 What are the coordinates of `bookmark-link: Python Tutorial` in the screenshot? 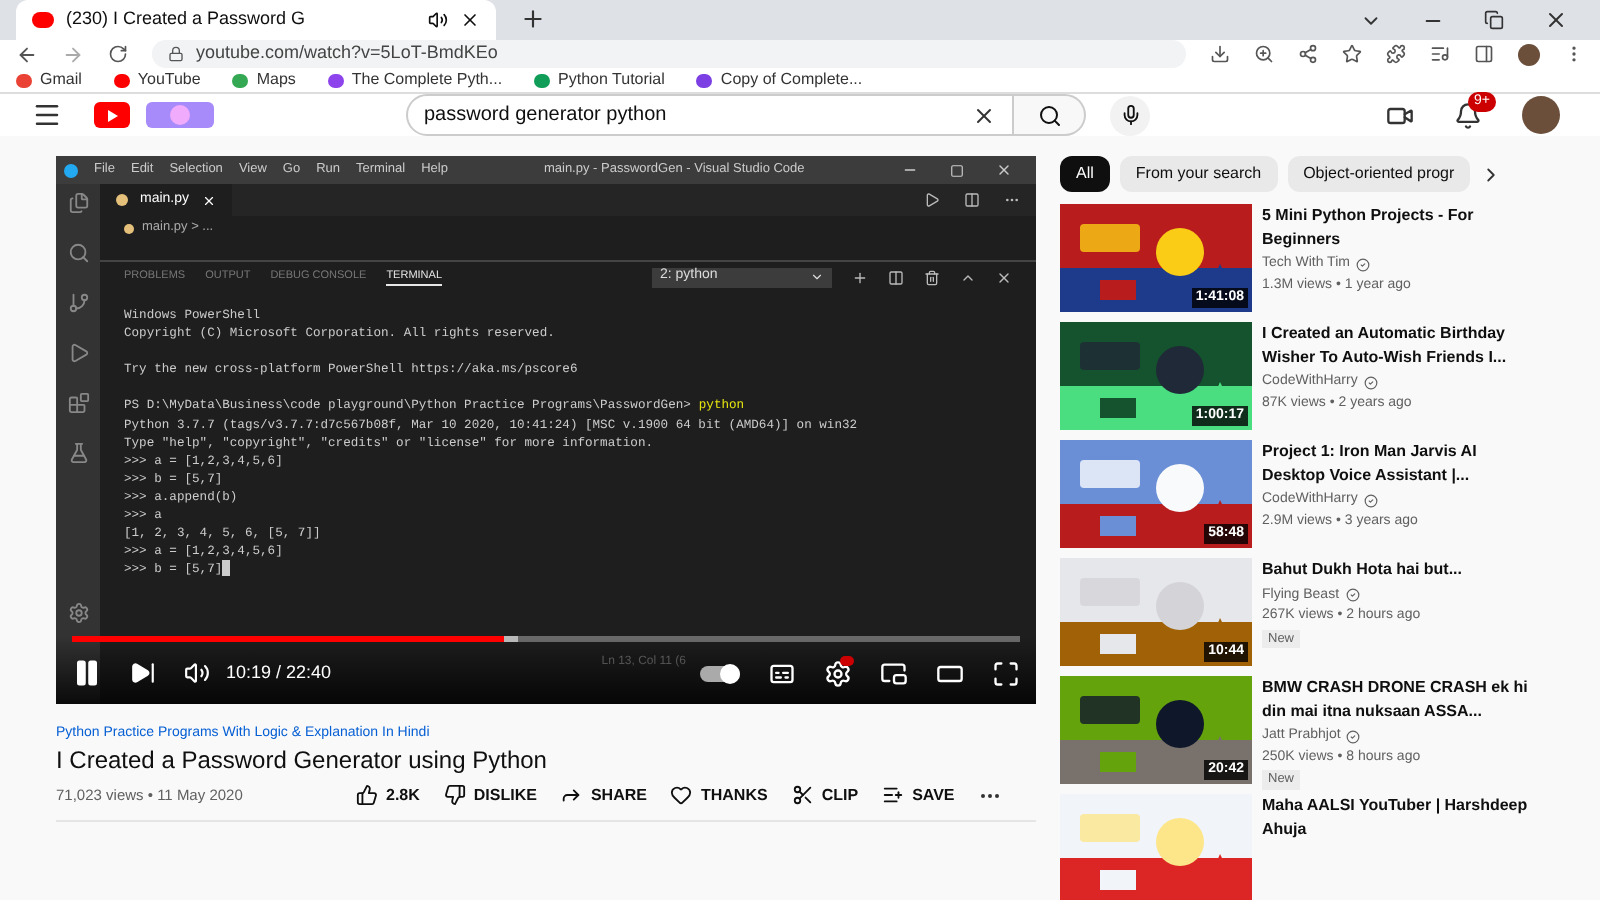 It's located at (611, 80).